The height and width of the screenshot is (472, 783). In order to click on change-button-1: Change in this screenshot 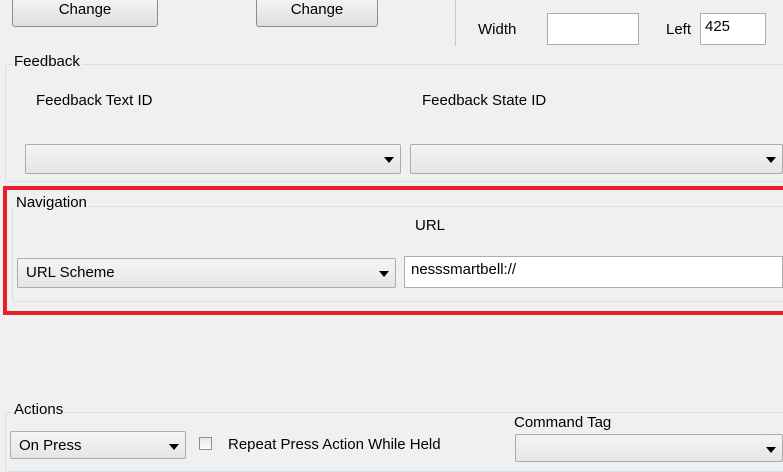, I will do `click(85, 13)`.